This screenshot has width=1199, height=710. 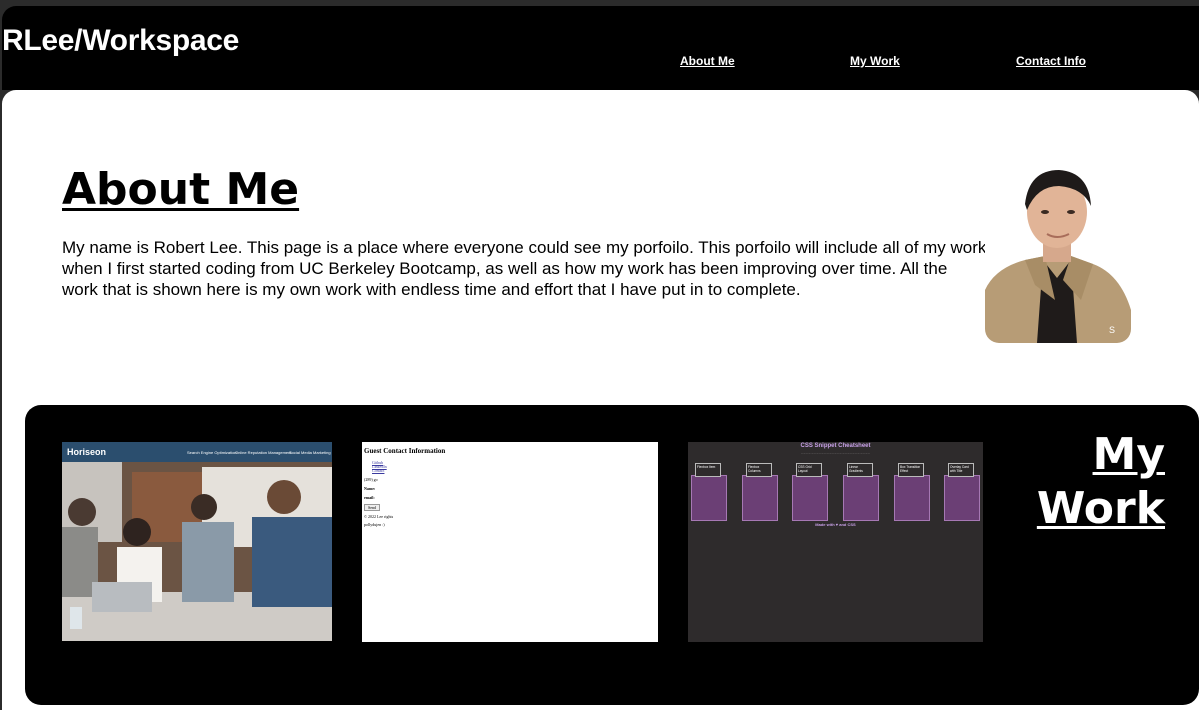 What do you see at coordinates (263, 452) in the screenshot?
I see `horiseon-nav-reputation: Online Reputation Management` at bounding box center [263, 452].